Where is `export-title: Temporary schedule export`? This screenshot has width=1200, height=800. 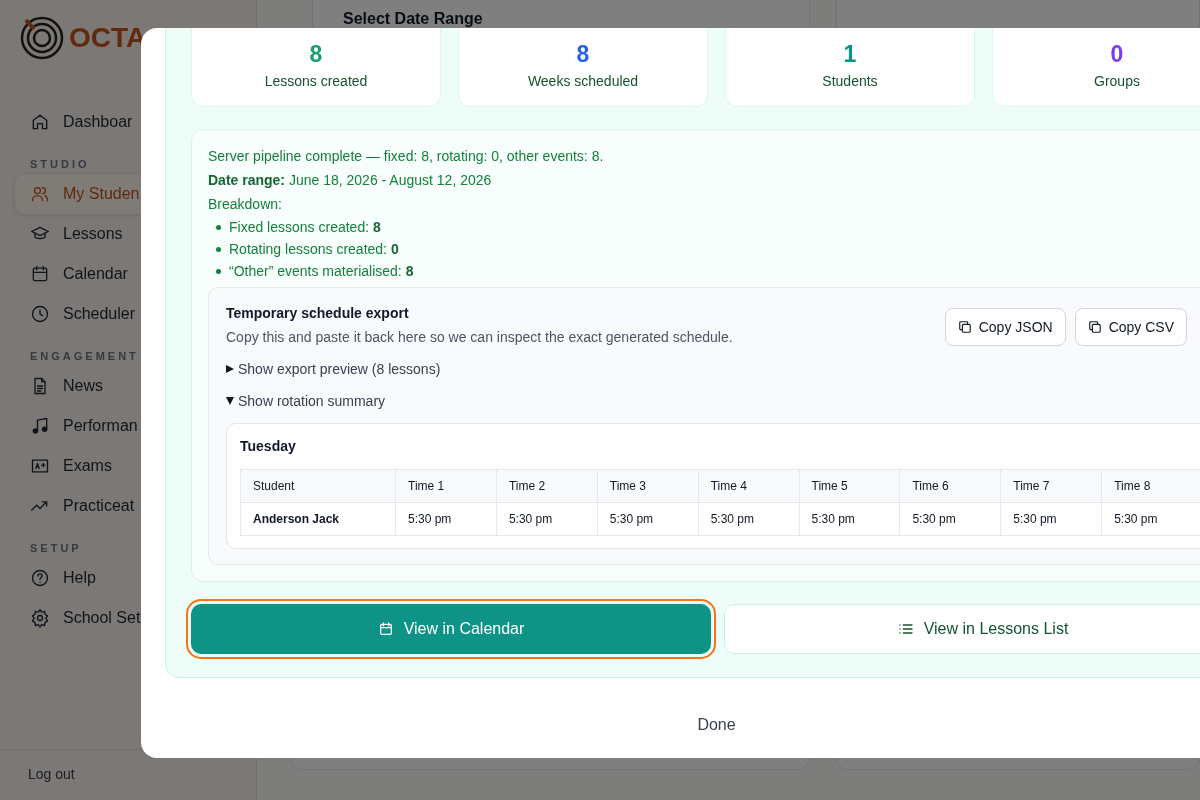 export-title: Temporary schedule export is located at coordinates (318, 313).